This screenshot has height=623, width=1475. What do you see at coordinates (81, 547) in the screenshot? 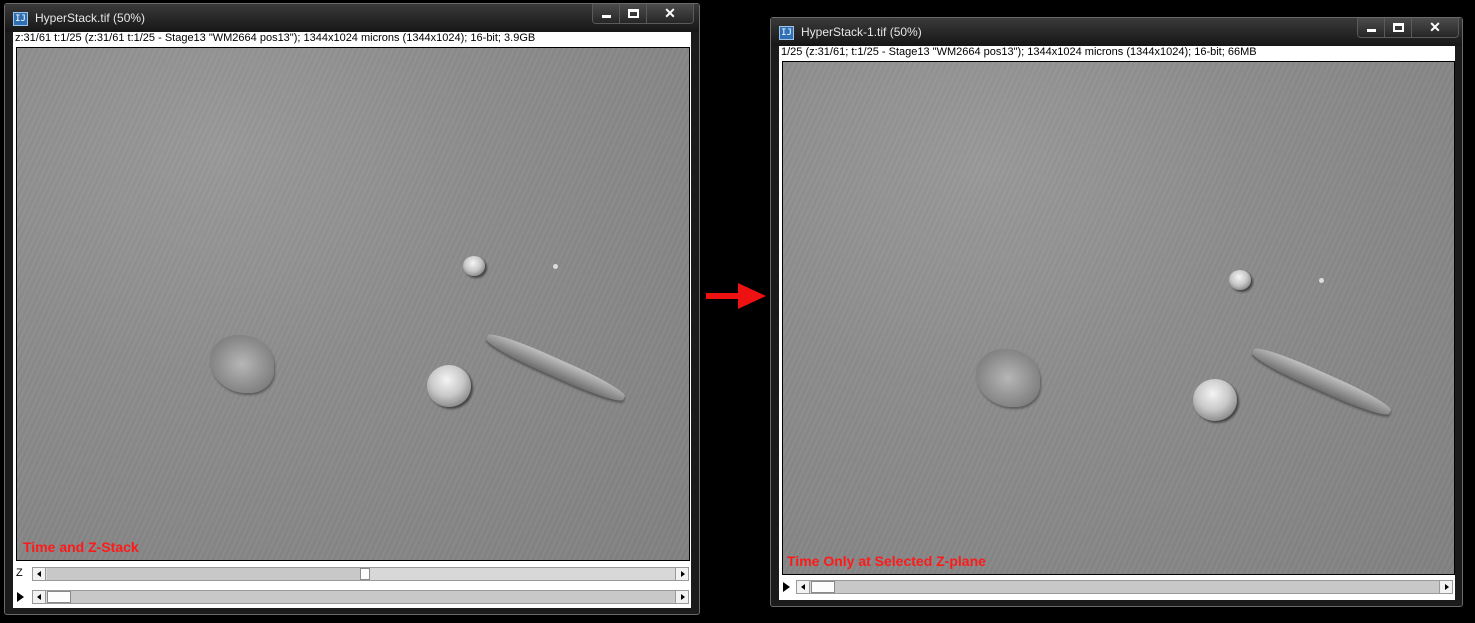
I see `overlay-label: Time and Z-Stack` at bounding box center [81, 547].